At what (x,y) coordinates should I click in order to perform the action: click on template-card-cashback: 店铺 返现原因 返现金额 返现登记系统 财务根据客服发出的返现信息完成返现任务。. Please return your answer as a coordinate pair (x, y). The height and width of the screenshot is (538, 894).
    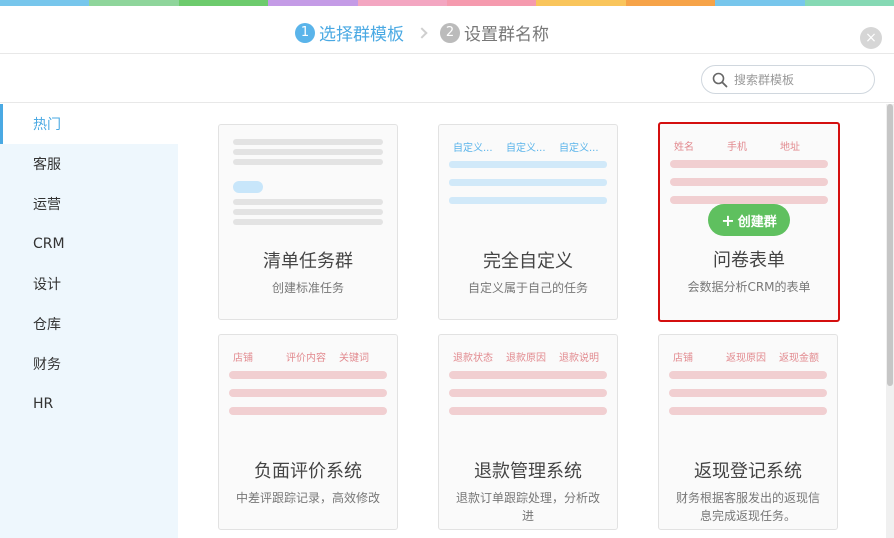
    Looking at the image, I should click on (748, 432).